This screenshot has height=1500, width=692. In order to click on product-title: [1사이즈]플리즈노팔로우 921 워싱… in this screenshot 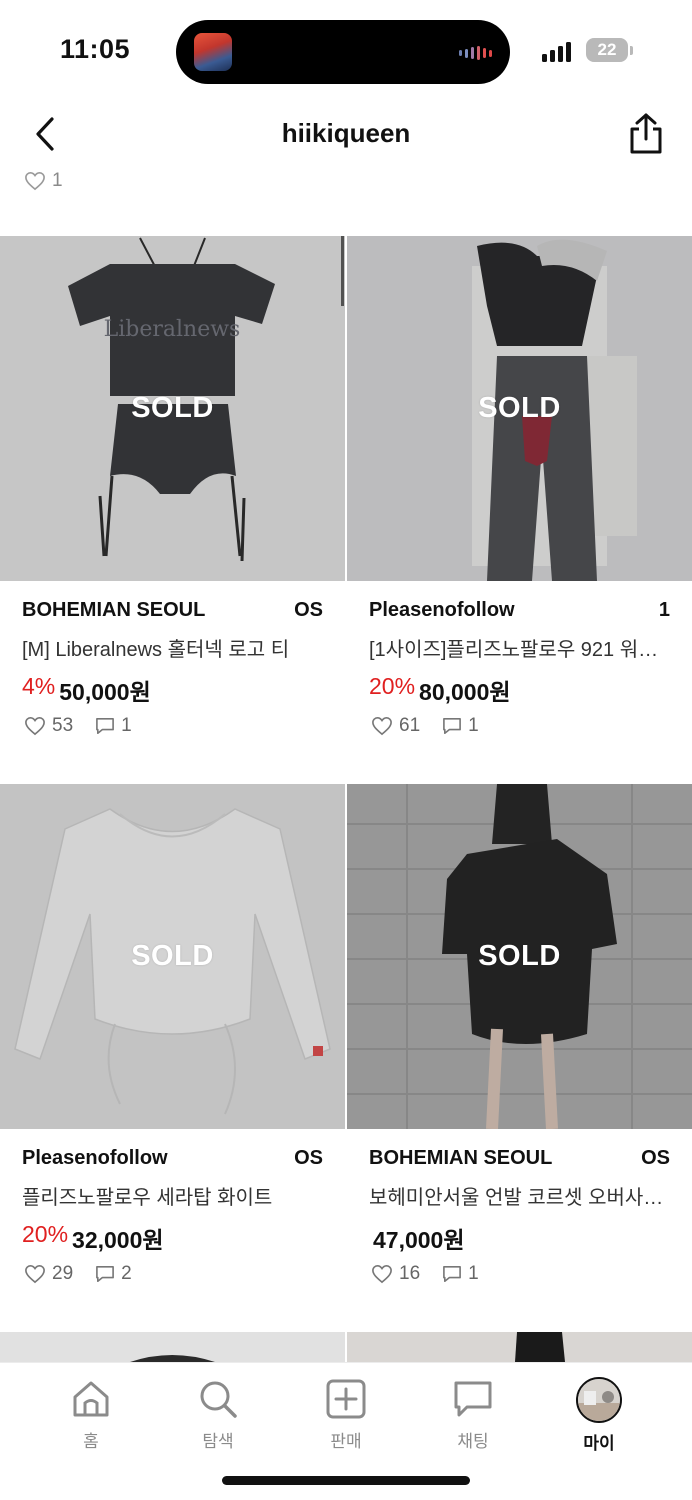, I will do `click(520, 650)`.